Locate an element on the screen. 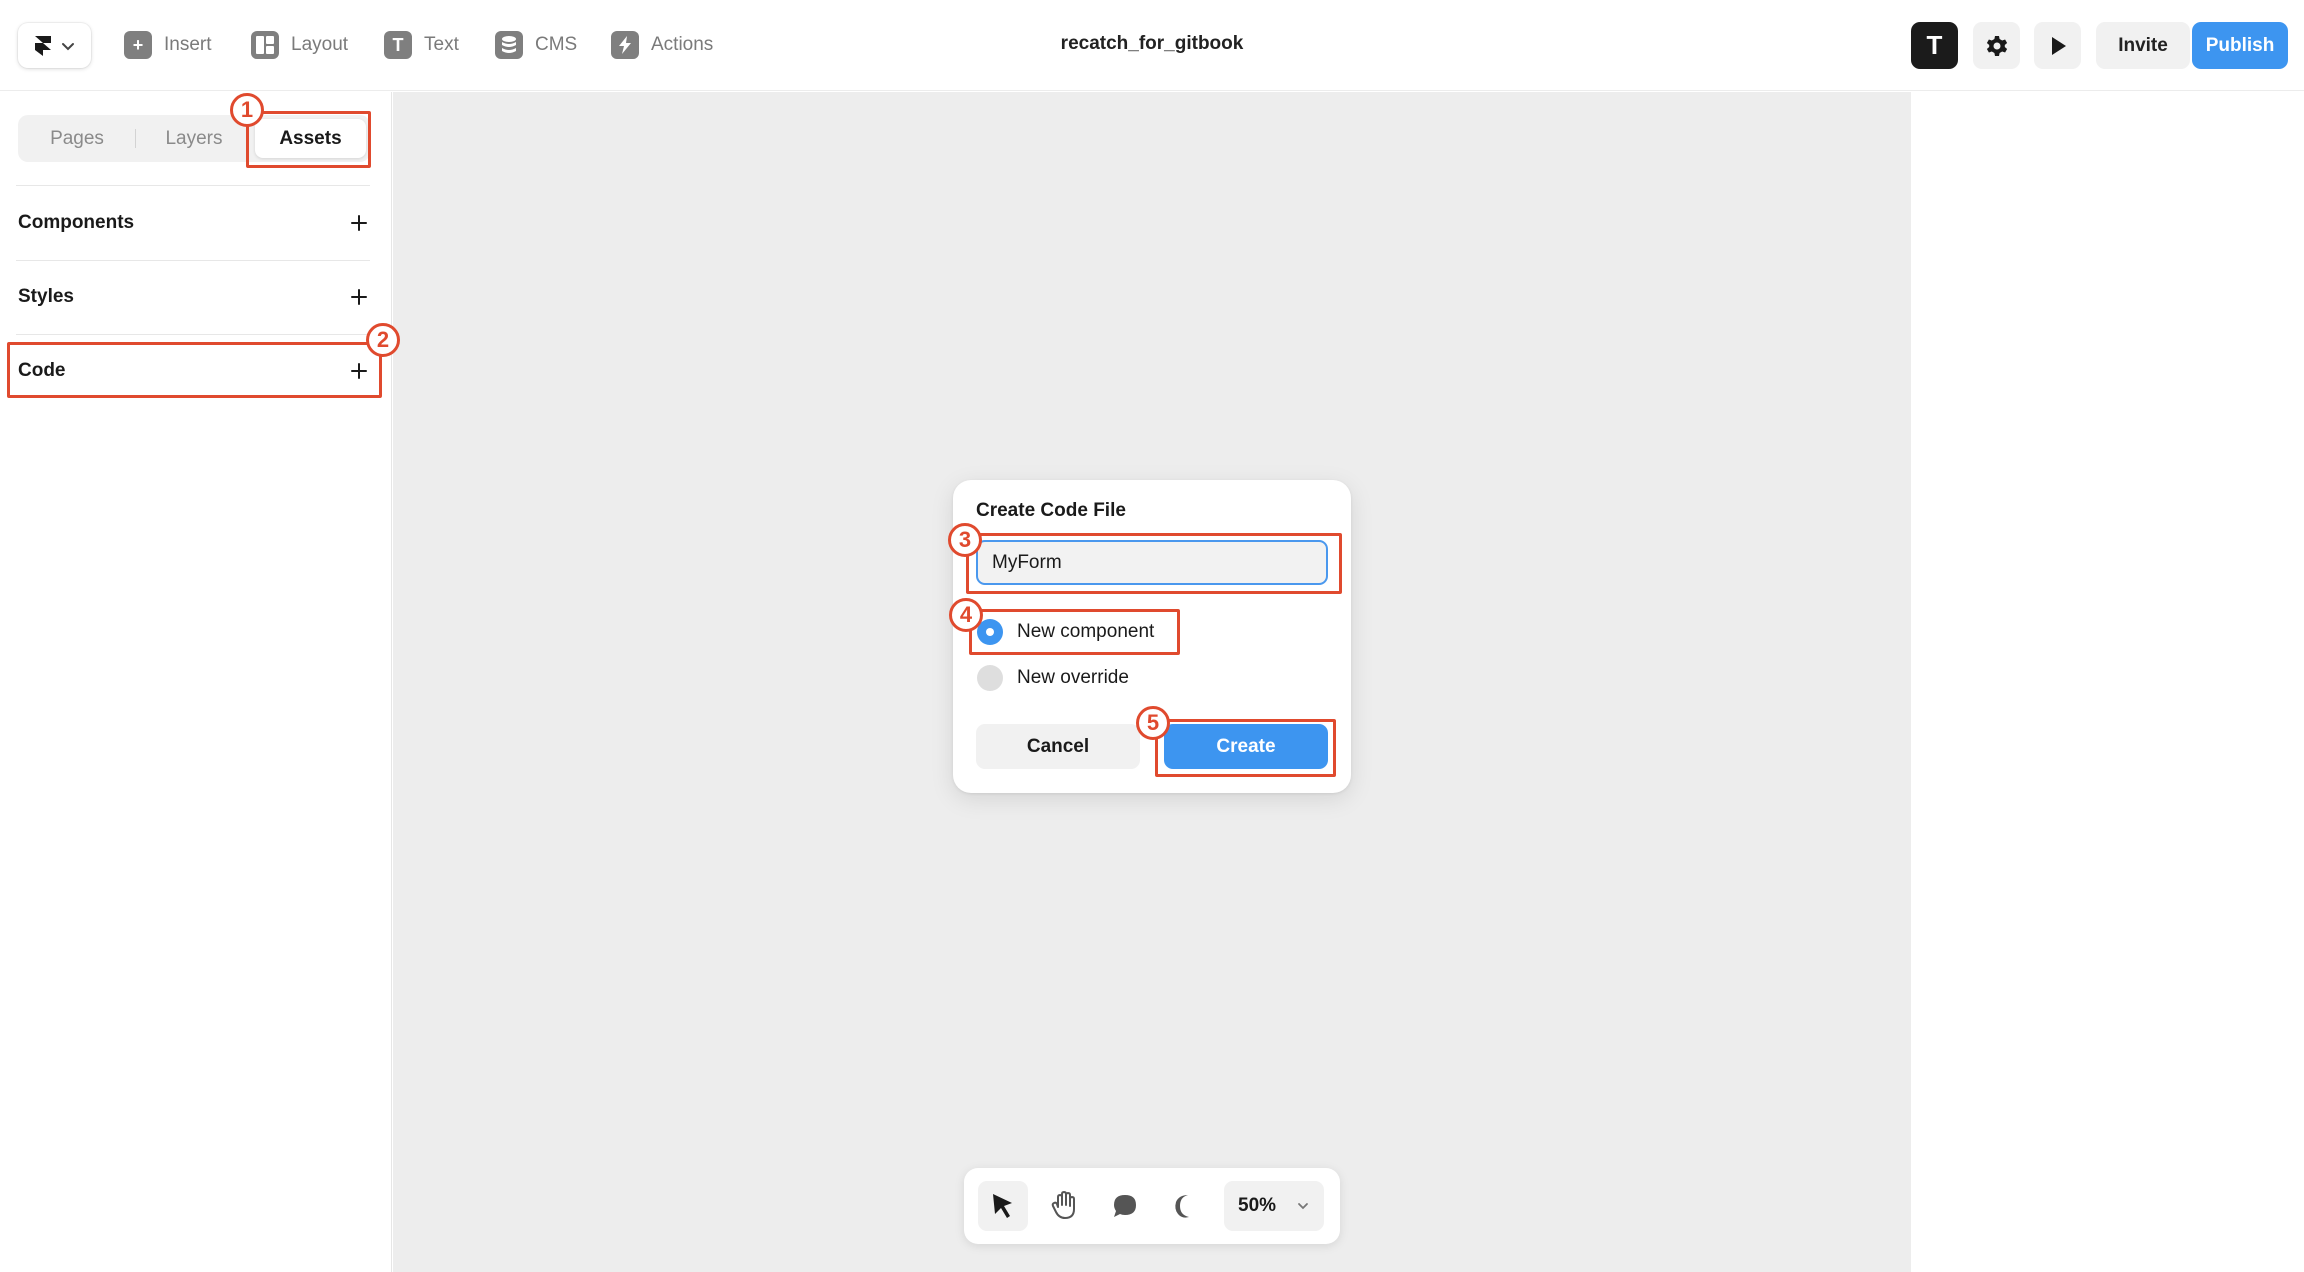 The image size is (2304, 1272). new-override-option: New override is located at coordinates (1053, 678).